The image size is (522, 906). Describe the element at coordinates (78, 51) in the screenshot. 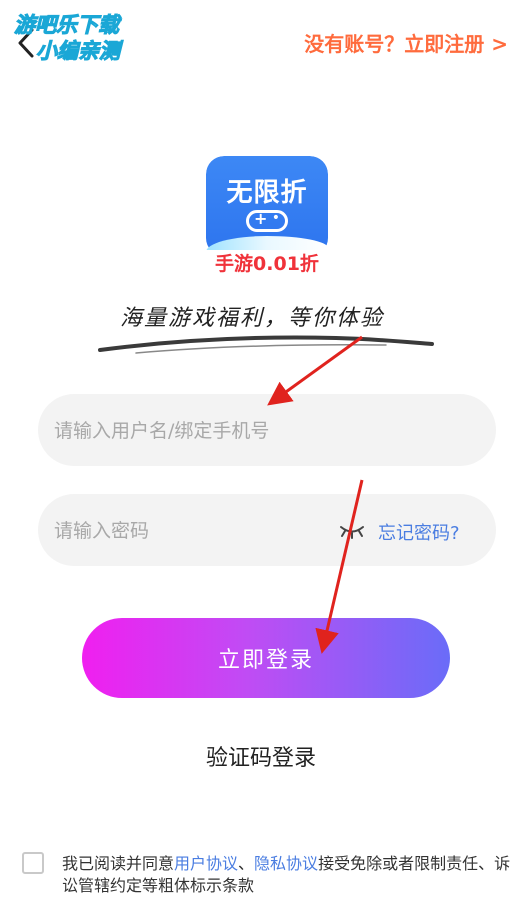

I see `watermark-line2: 小编亲测` at that location.